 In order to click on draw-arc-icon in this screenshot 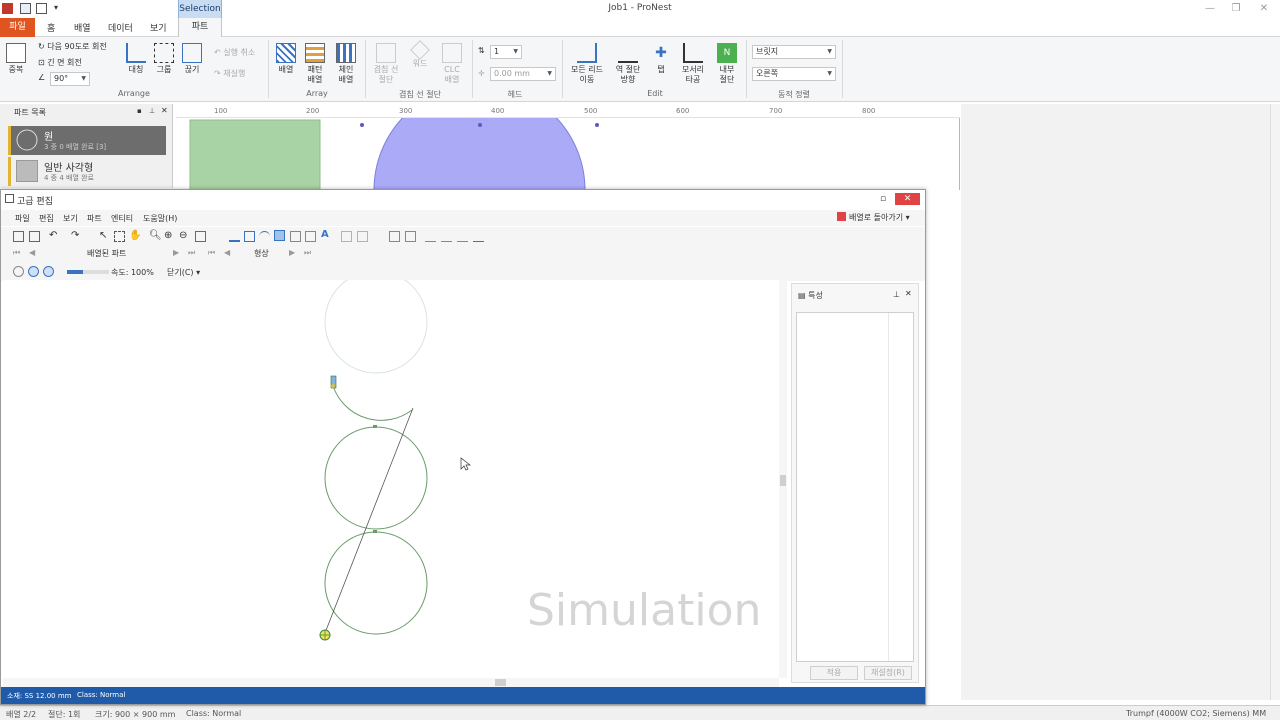, I will do `click(264, 236)`.